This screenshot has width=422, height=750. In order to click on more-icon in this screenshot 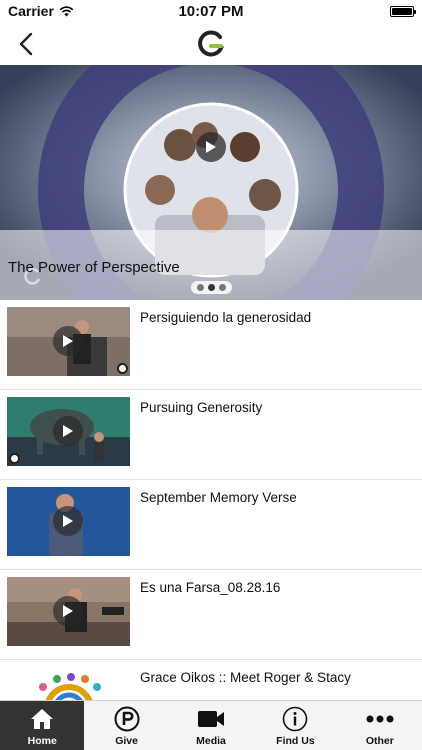, I will do `click(380, 719)`.